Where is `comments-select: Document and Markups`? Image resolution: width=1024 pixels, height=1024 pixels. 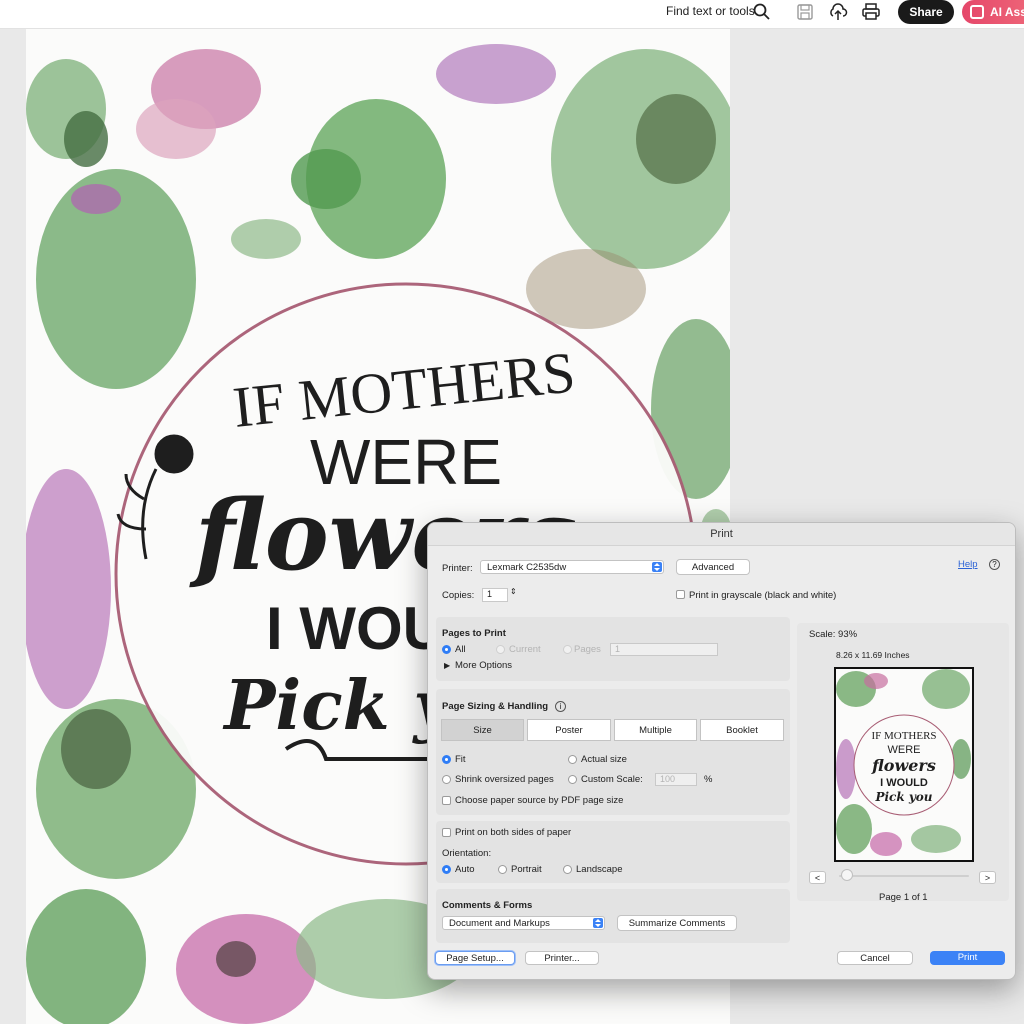 comments-select: Document and Markups is located at coordinates (523, 923).